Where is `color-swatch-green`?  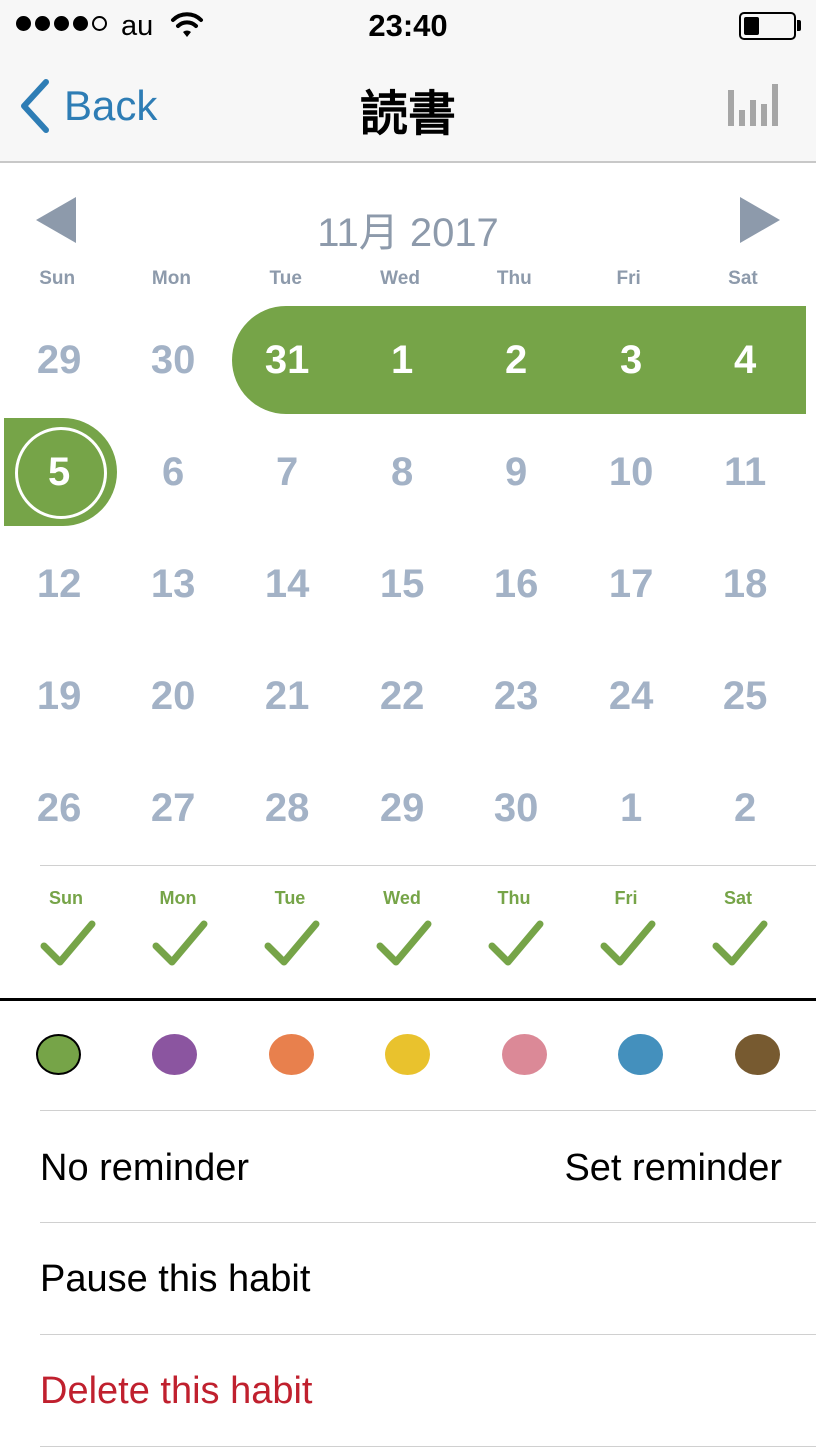 color-swatch-green is located at coordinates (58, 1054).